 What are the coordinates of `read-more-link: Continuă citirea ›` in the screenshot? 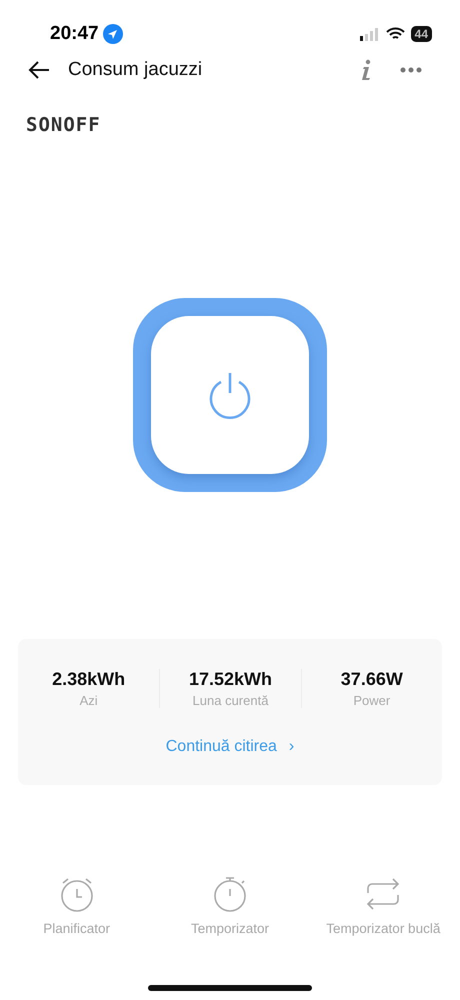 It's located at (230, 747).